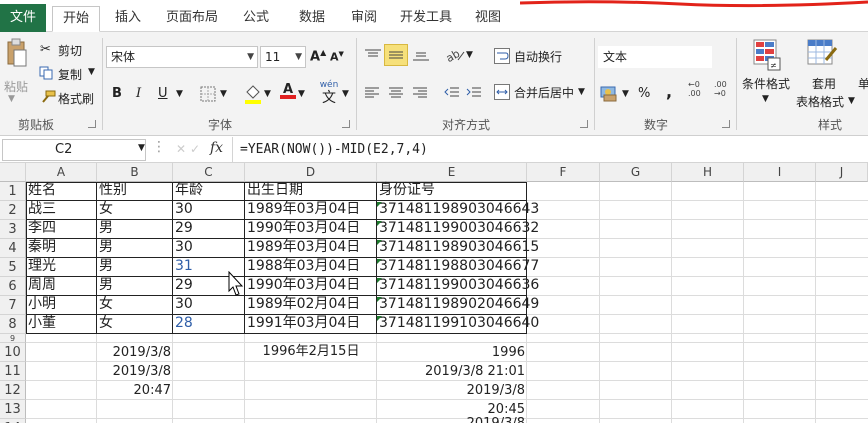 The width and height of the screenshot is (868, 423). I want to click on name-box-dropdown-icon: ▼, so click(141, 148).